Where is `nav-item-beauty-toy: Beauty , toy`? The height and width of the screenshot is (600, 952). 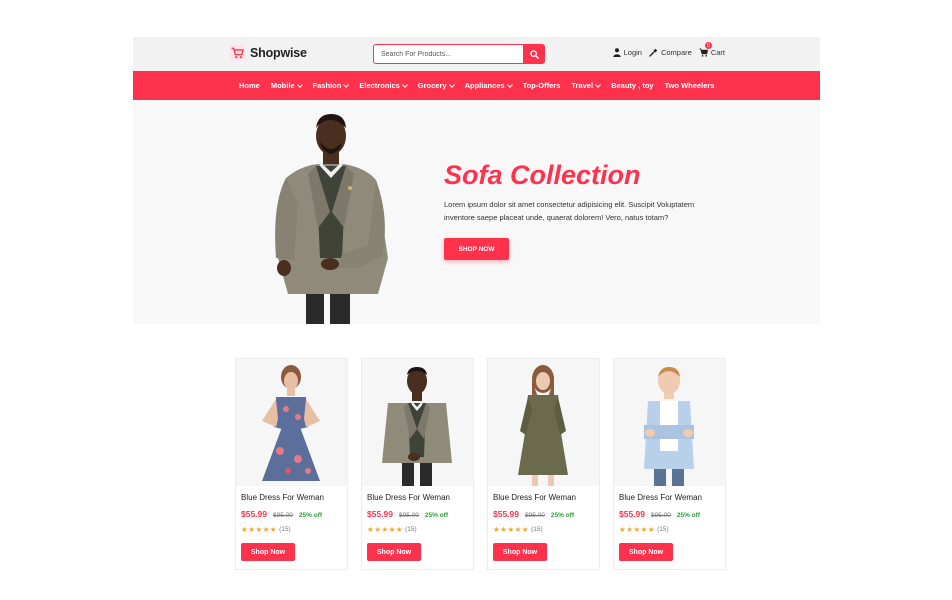
nav-item-beauty-toy: Beauty , toy is located at coordinates (632, 85).